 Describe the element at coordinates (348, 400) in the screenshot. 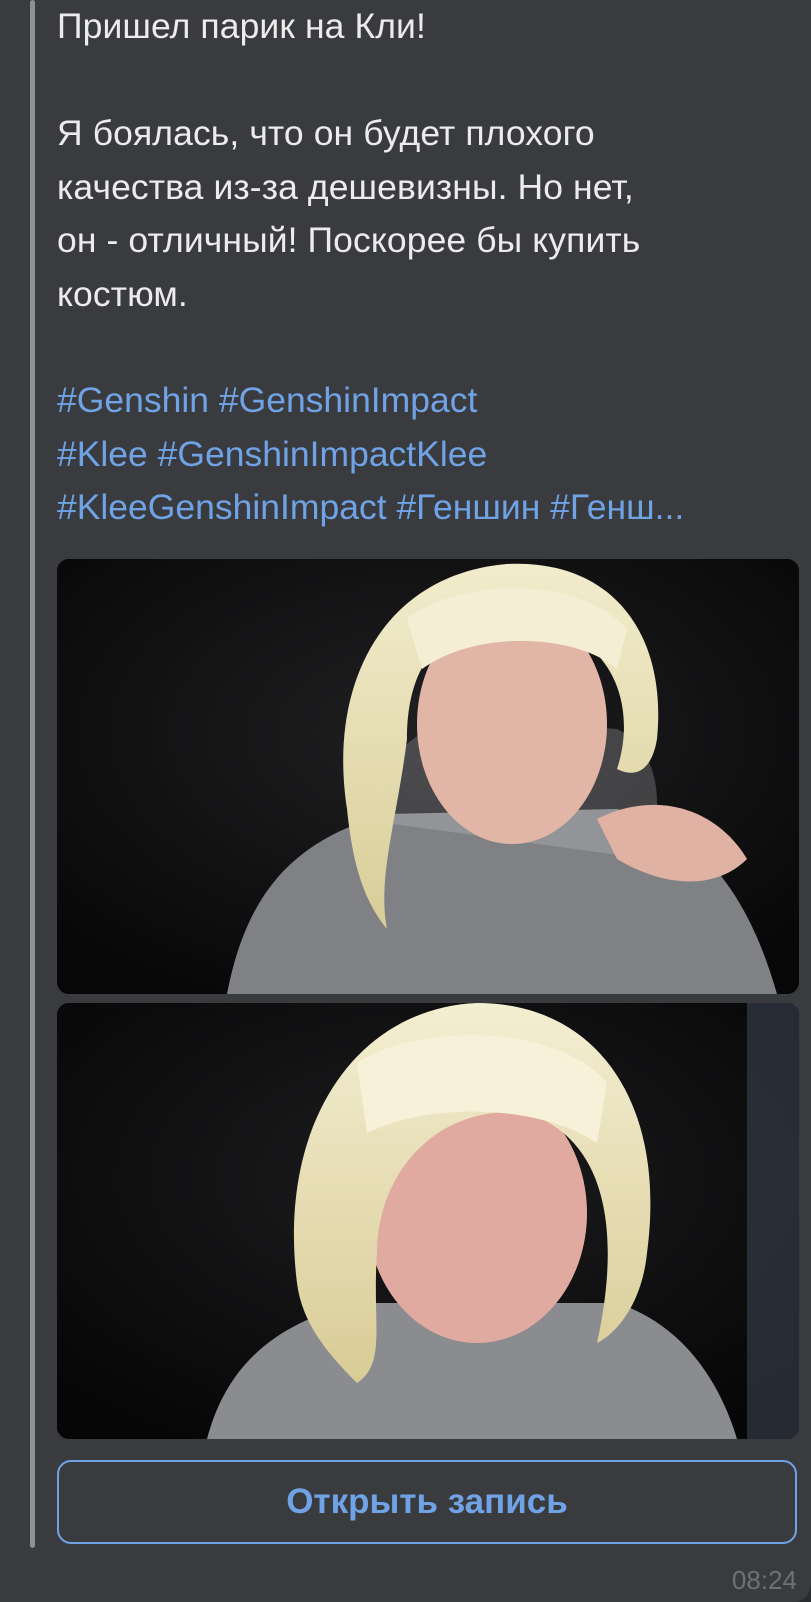

I see `hashtag-link: #GenshinImpact` at that location.